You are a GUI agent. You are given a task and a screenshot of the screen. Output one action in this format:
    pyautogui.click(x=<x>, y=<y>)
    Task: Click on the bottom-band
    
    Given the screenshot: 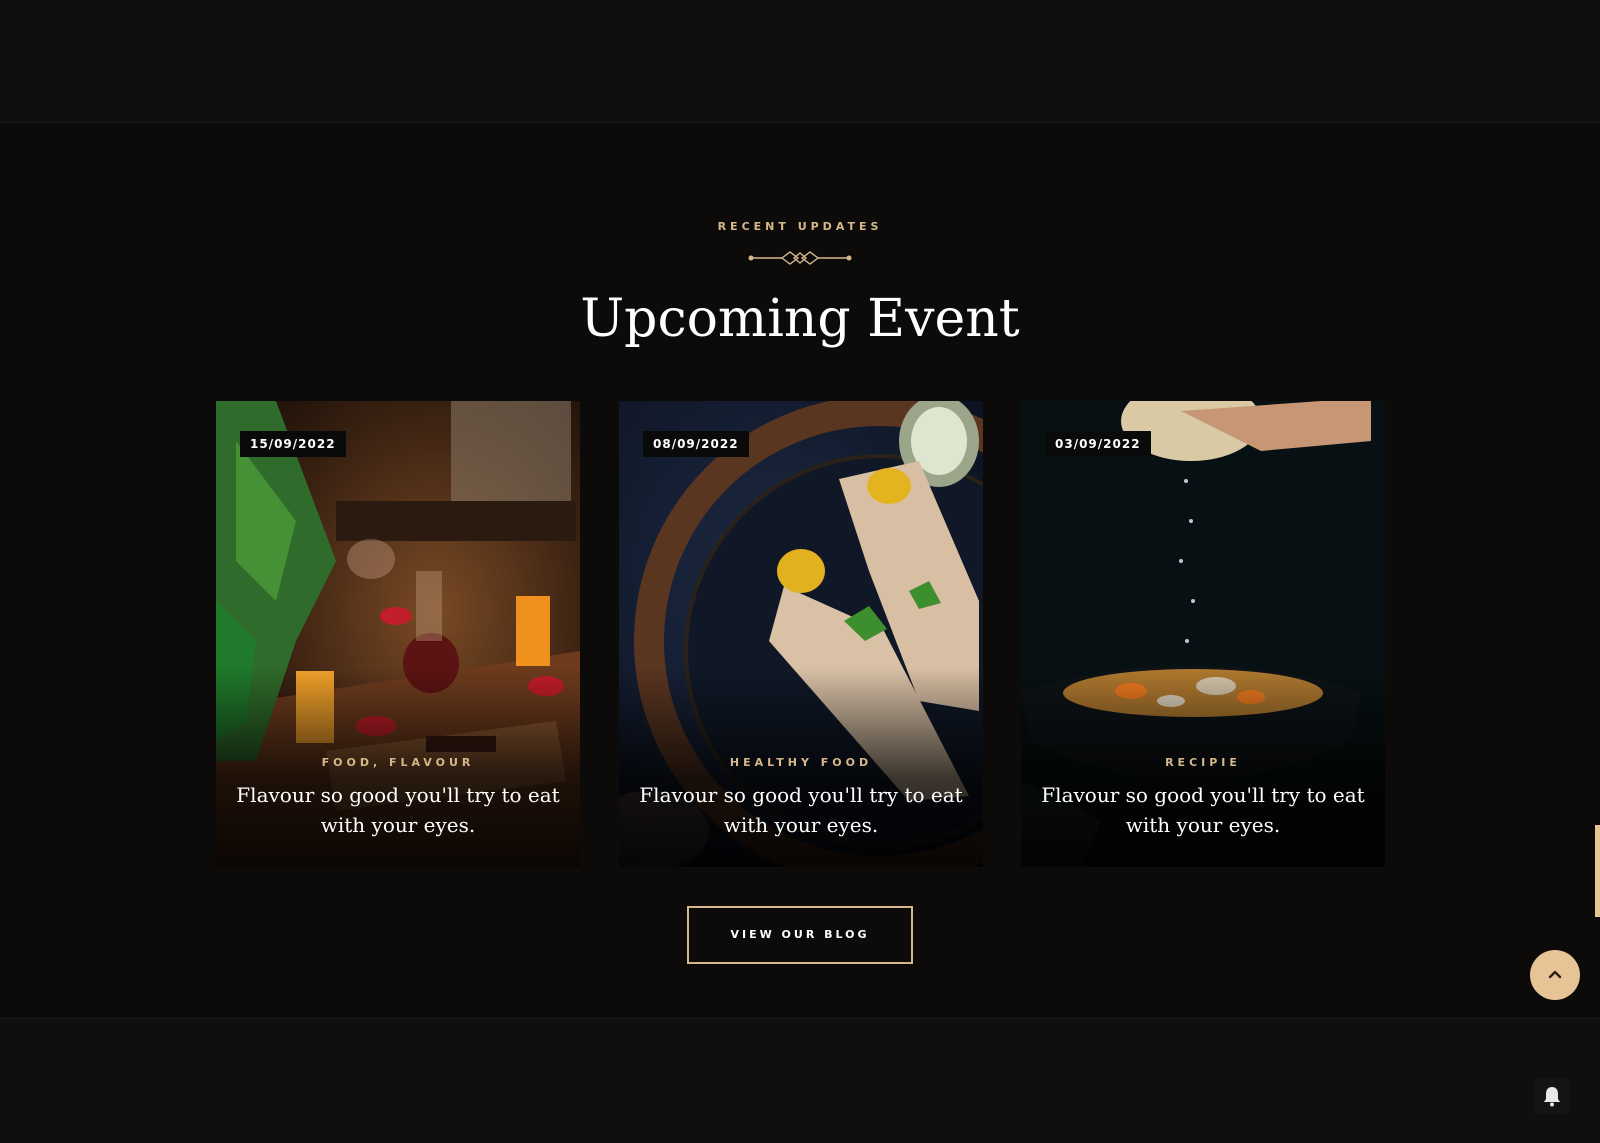 What is the action you would take?
    pyautogui.click(x=800, y=1080)
    